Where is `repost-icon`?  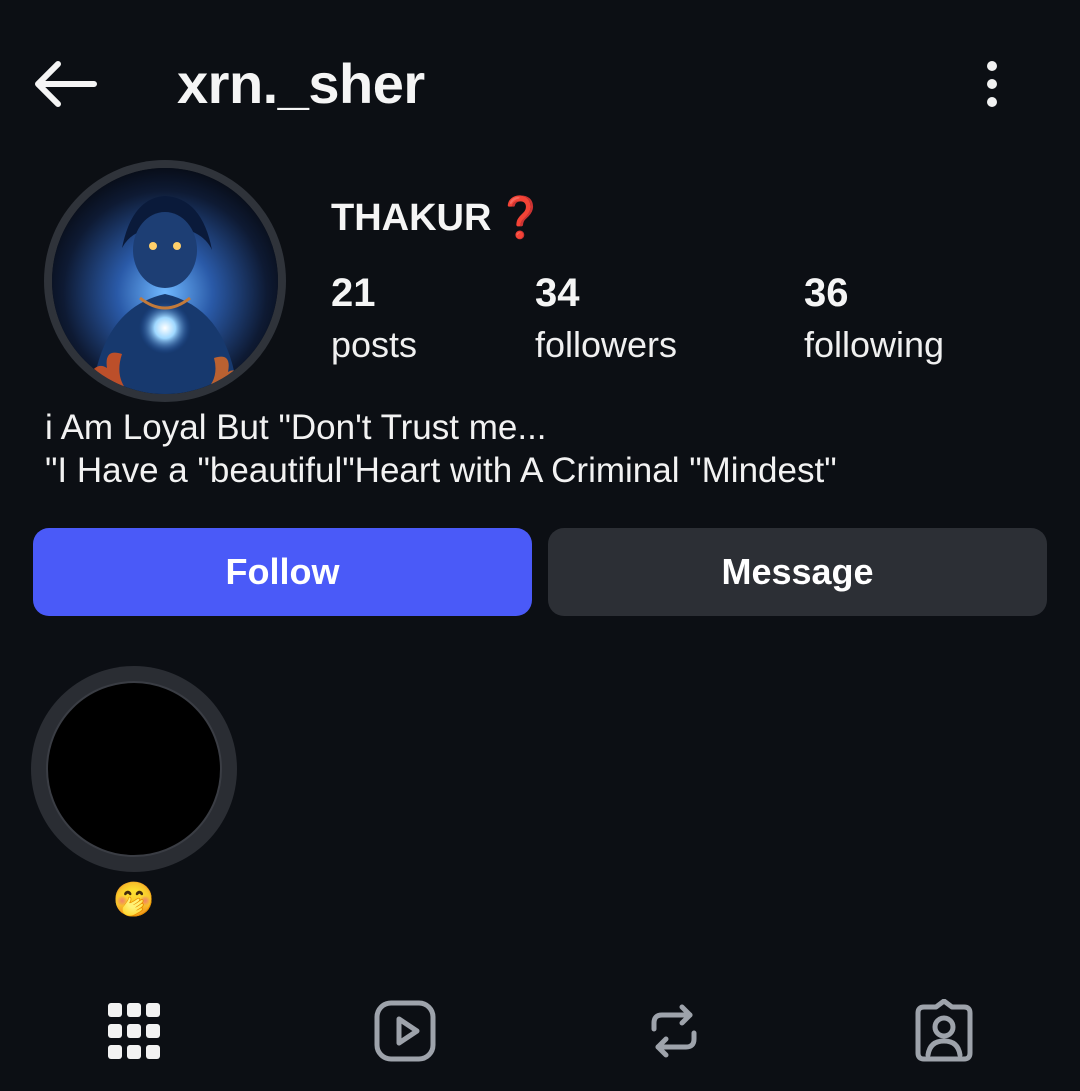
repost-icon is located at coordinates (674, 1031).